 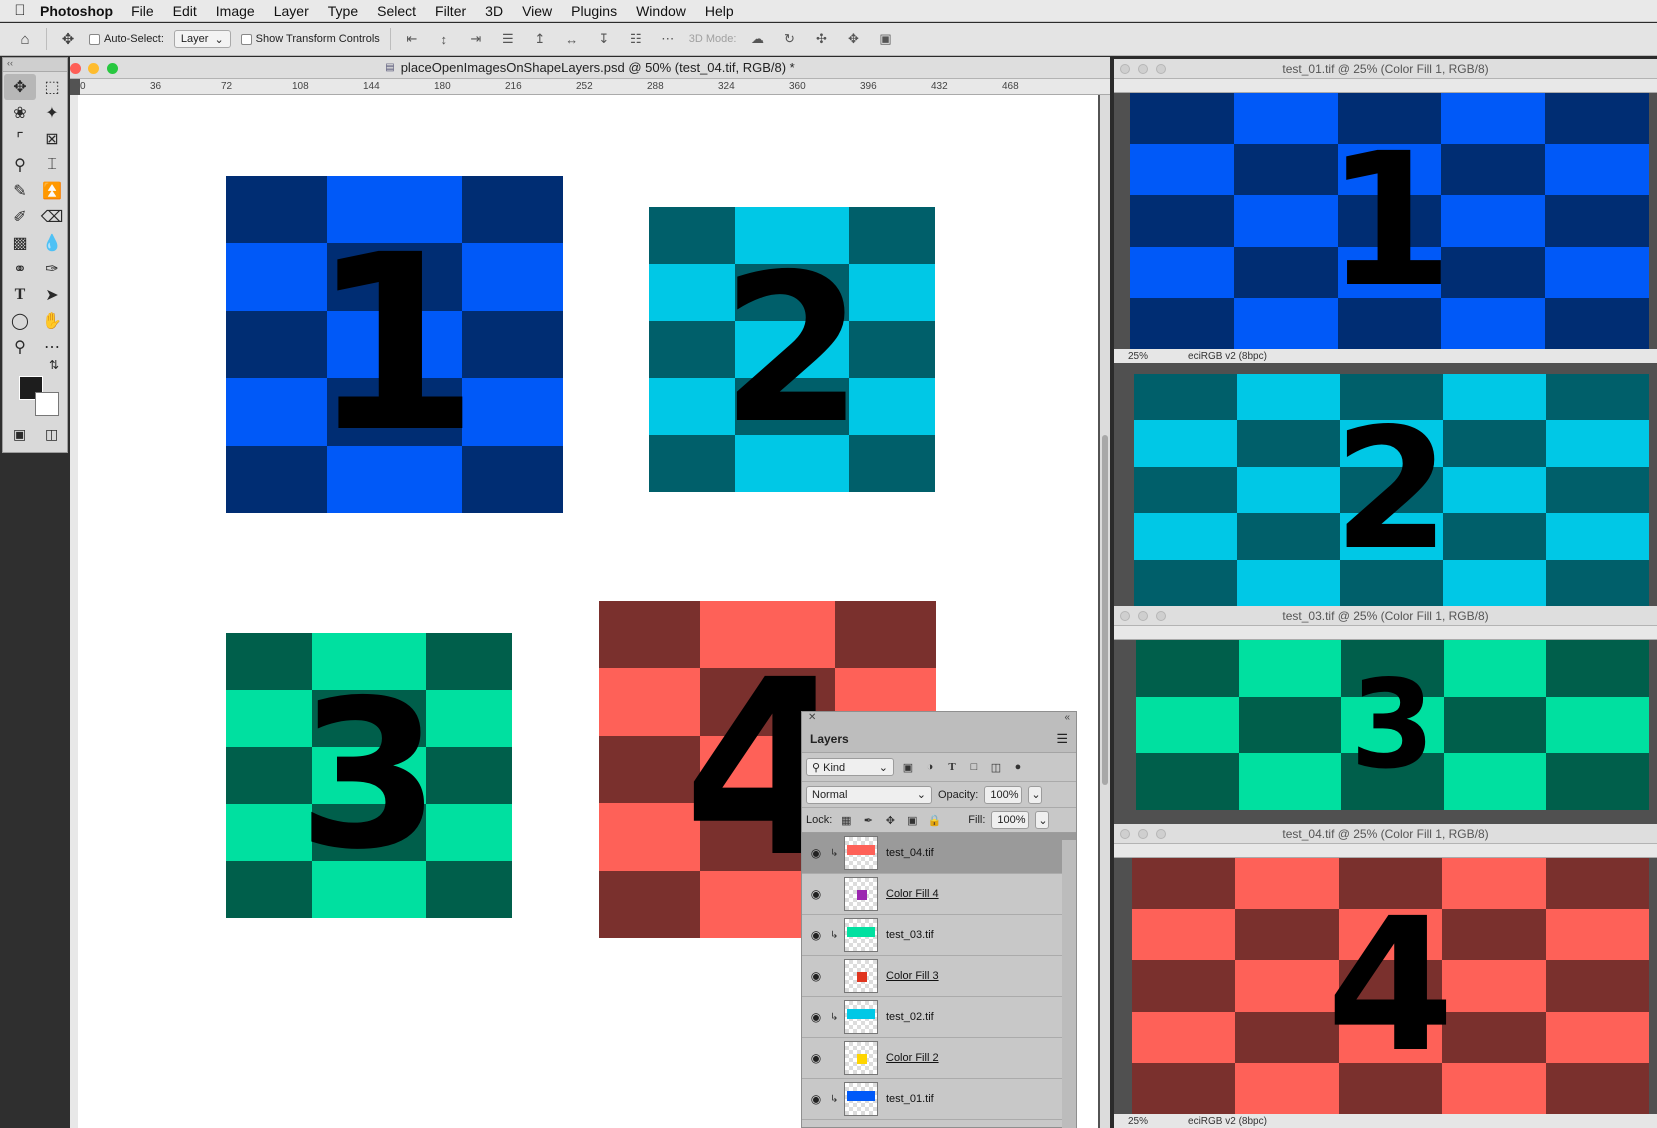 What do you see at coordinates (1385, 616) in the screenshot?
I see `window-title-bar: test_03.tif @ 25% (Color Fill 1, RGB/8)` at bounding box center [1385, 616].